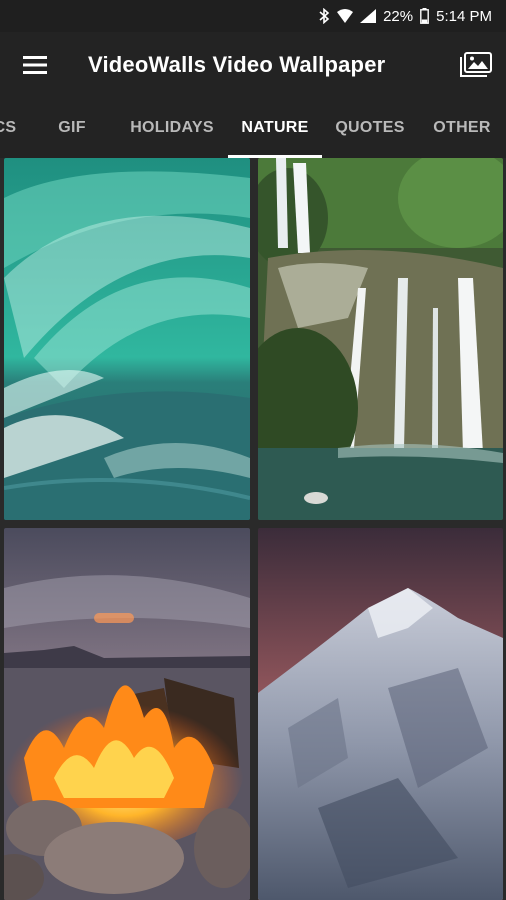  What do you see at coordinates (324, 16) in the screenshot?
I see `bluetooth-icon` at bounding box center [324, 16].